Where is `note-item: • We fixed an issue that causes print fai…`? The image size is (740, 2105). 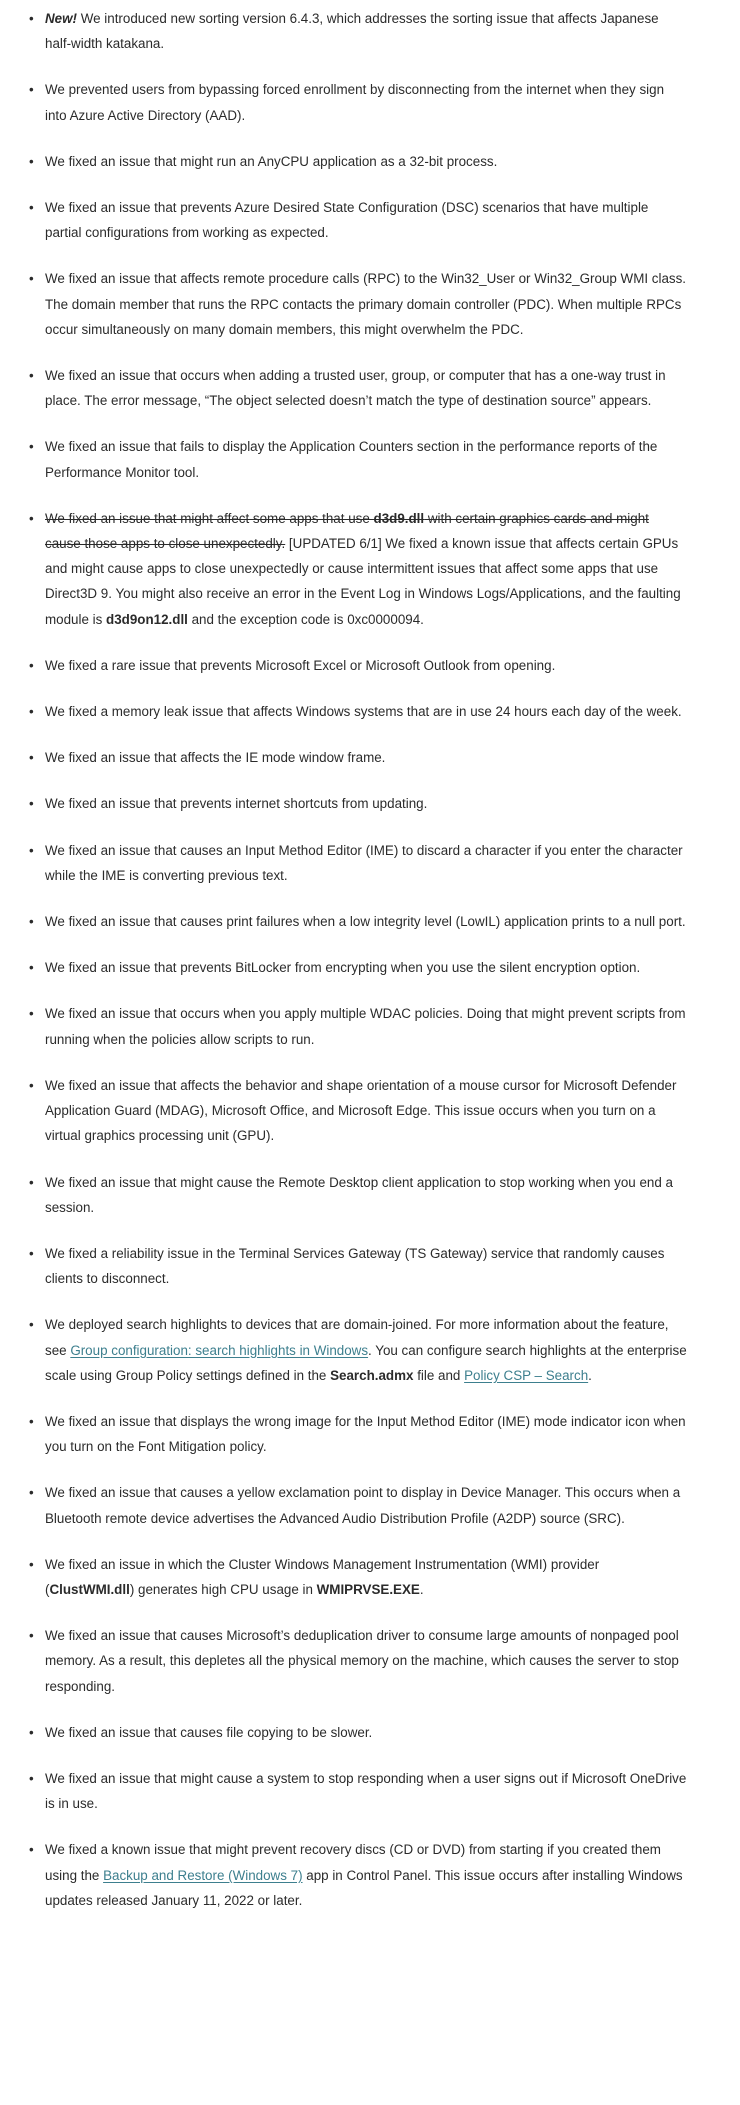
note-item: • We fixed an issue that causes print fai… is located at coordinates (358, 921).